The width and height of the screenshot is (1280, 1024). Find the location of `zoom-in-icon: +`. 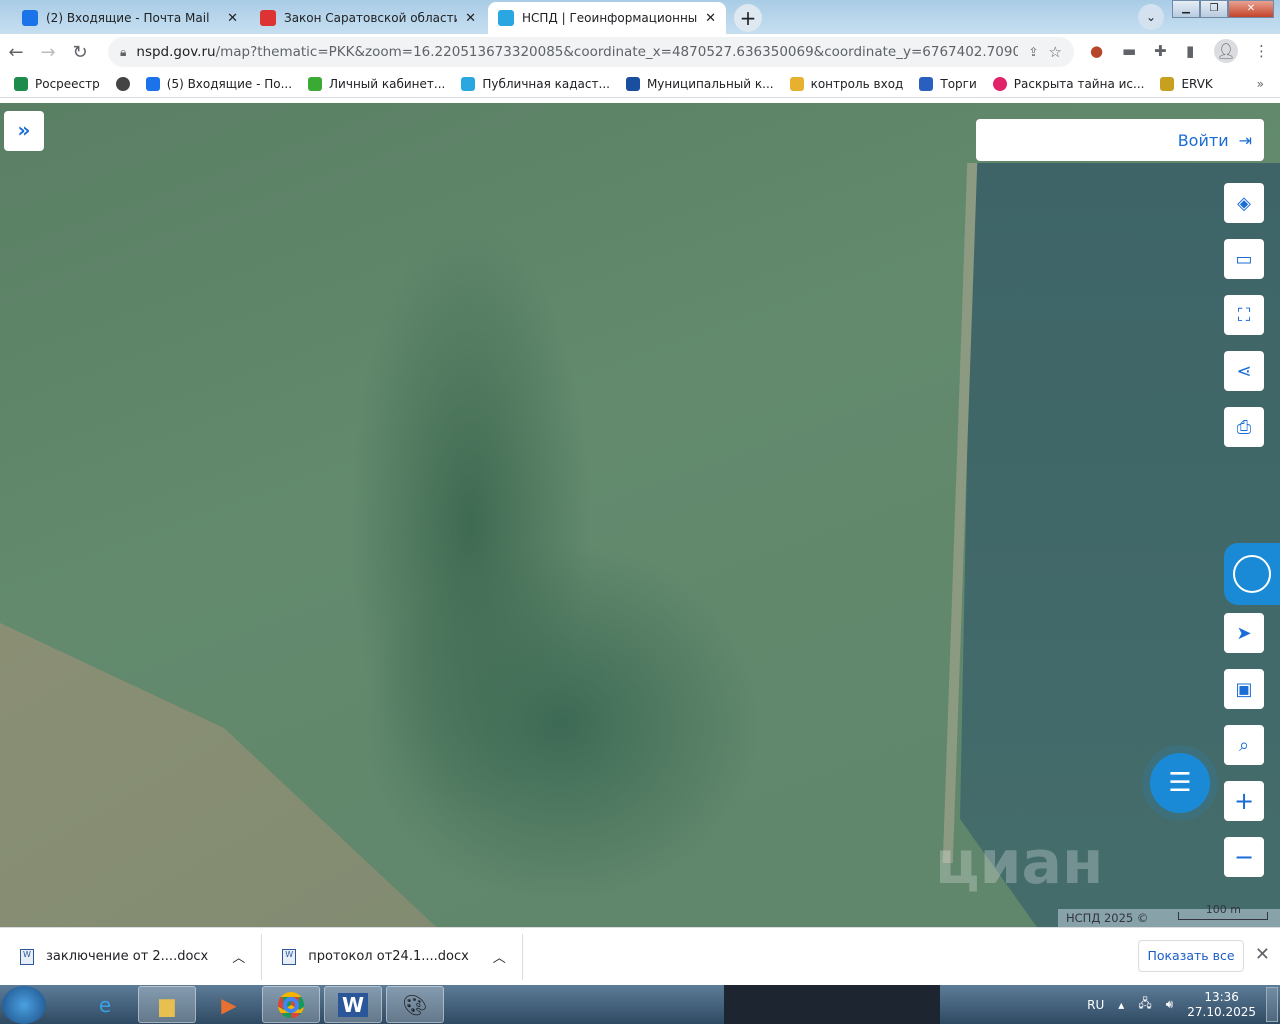

zoom-in-icon: + is located at coordinates (1244, 801).